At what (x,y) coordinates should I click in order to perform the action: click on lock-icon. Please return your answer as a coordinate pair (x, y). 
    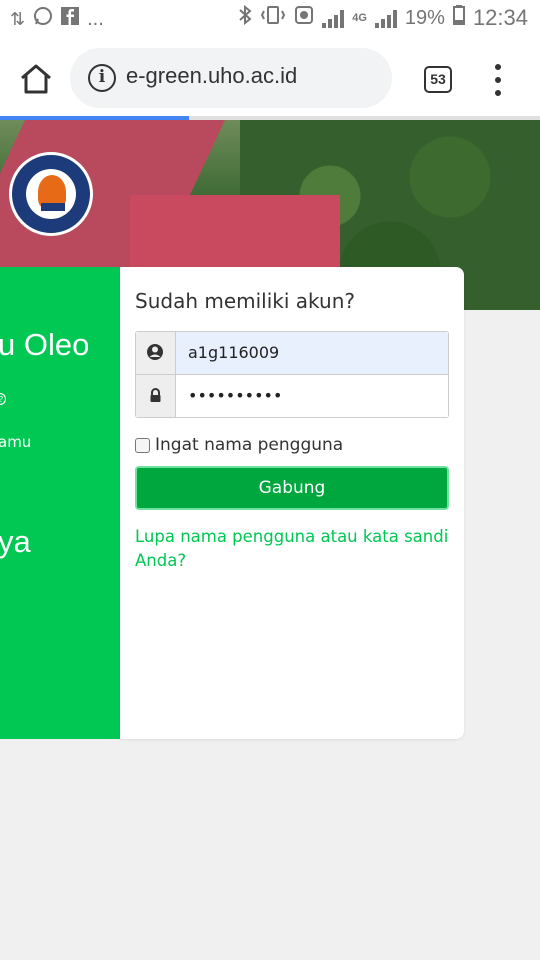
    Looking at the image, I should click on (155, 395).